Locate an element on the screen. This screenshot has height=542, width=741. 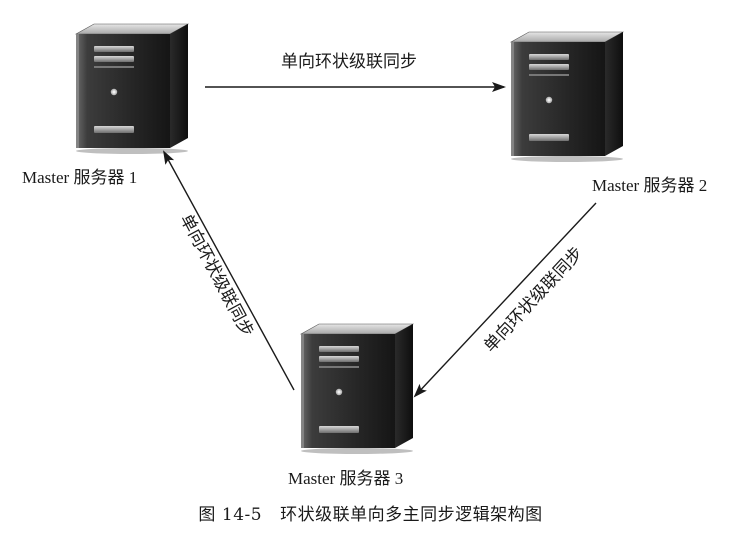
edge-2-to-3-label: 单向环状级联同步 is located at coordinates (533, 299).